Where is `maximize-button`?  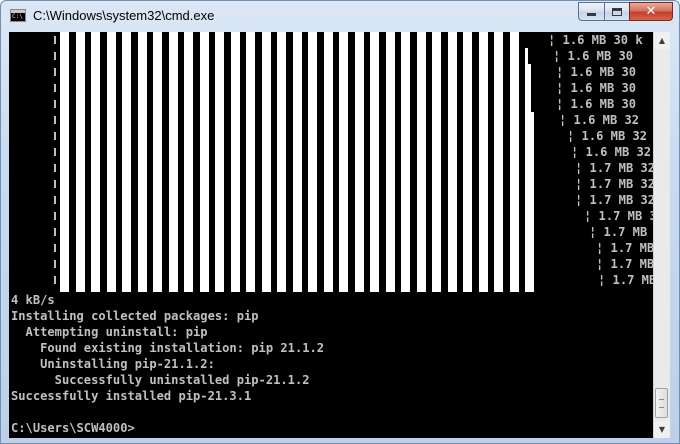
maximize-button is located at coordinates (616, 11).